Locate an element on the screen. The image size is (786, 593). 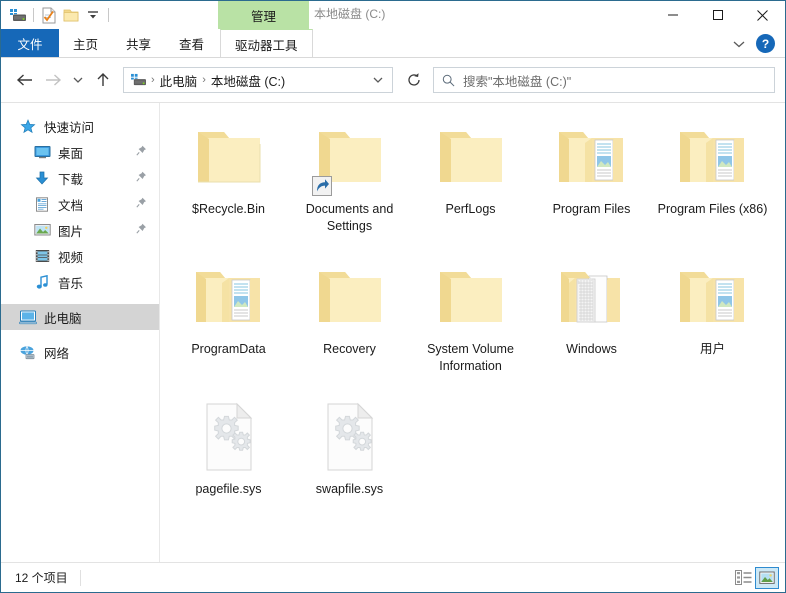
tab-file: 文件 is located at coordinates (30, 43).